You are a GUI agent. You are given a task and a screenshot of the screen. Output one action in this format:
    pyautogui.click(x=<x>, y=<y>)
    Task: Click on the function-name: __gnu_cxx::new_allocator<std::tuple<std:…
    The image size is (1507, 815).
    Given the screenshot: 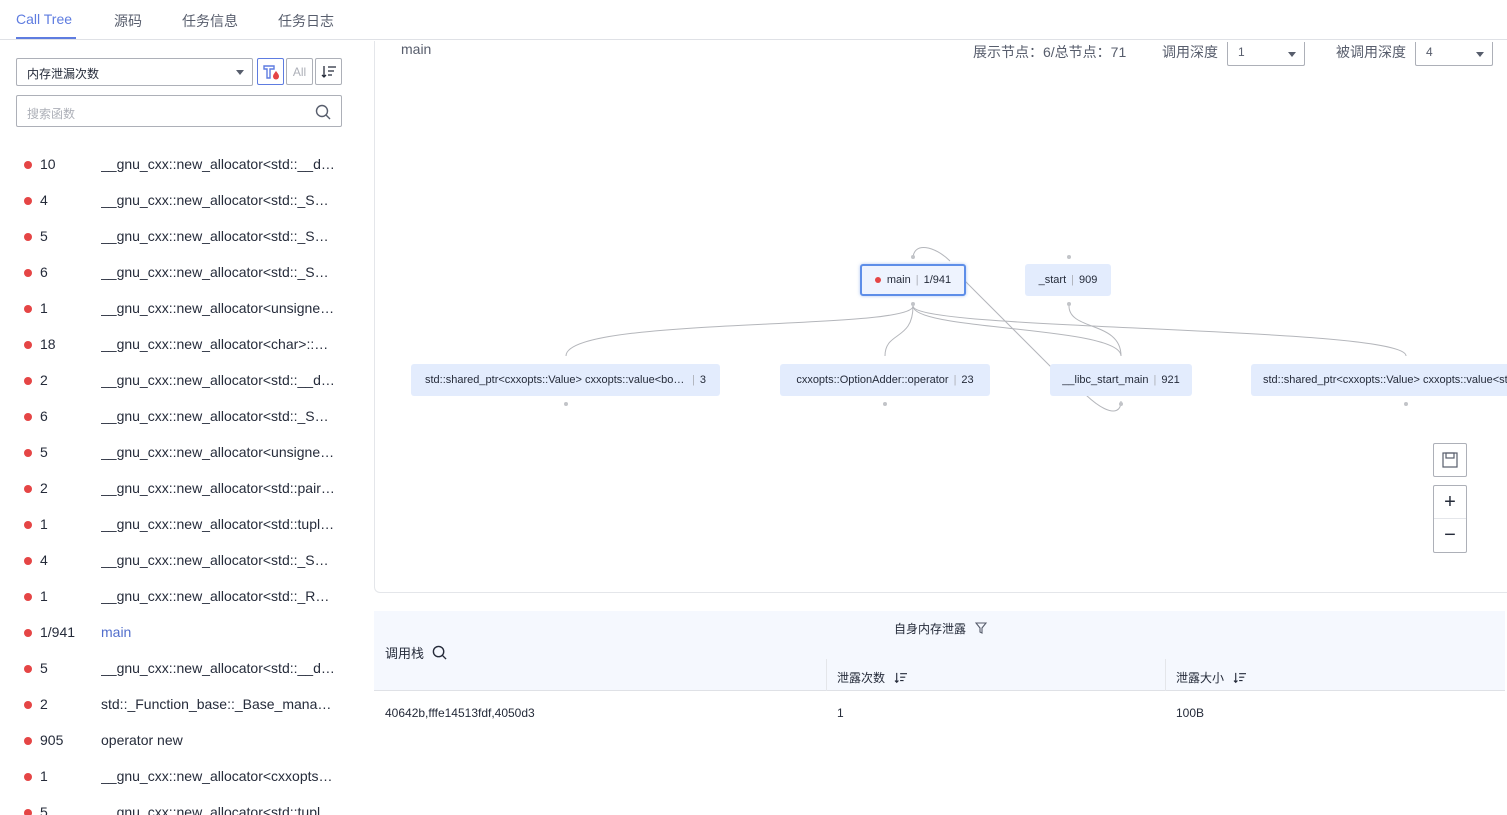 What is the action you would take?
    pyautogui.click(x=218, y=524)
    